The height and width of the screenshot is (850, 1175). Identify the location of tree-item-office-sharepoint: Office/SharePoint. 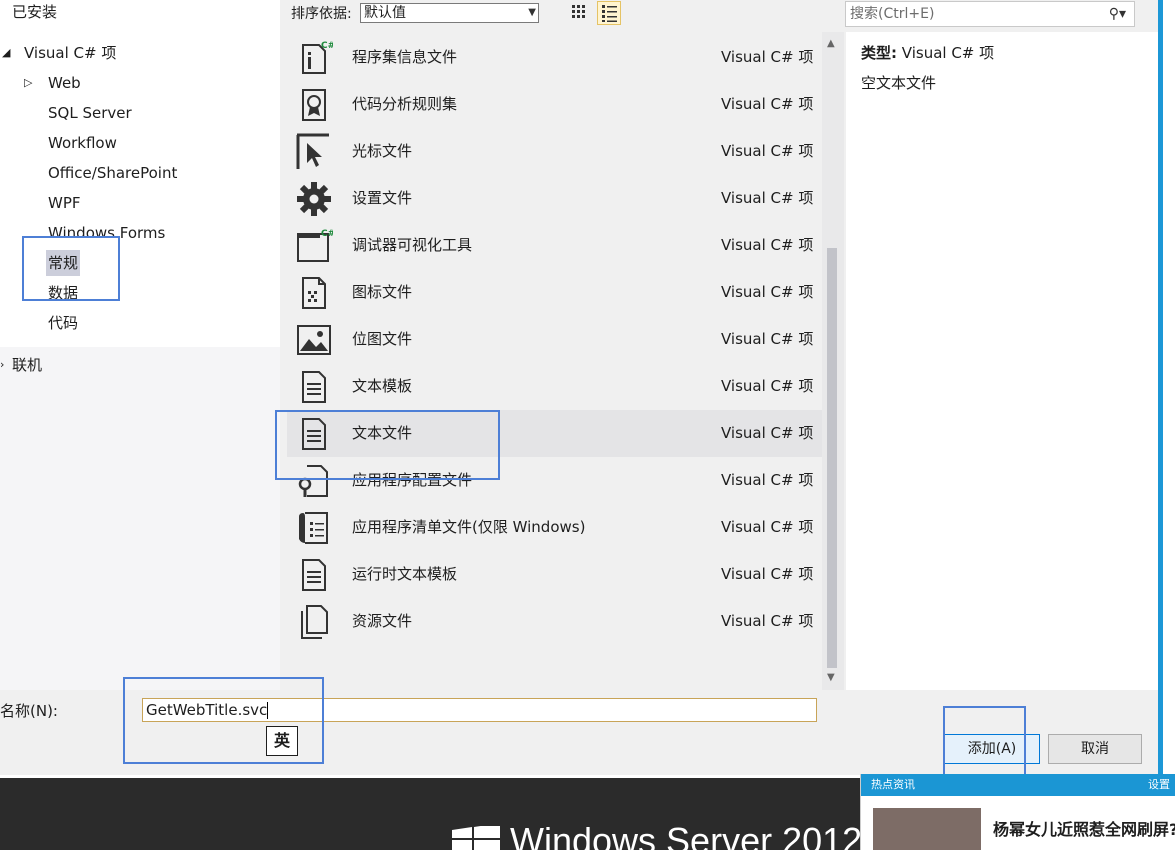
(112, 173).